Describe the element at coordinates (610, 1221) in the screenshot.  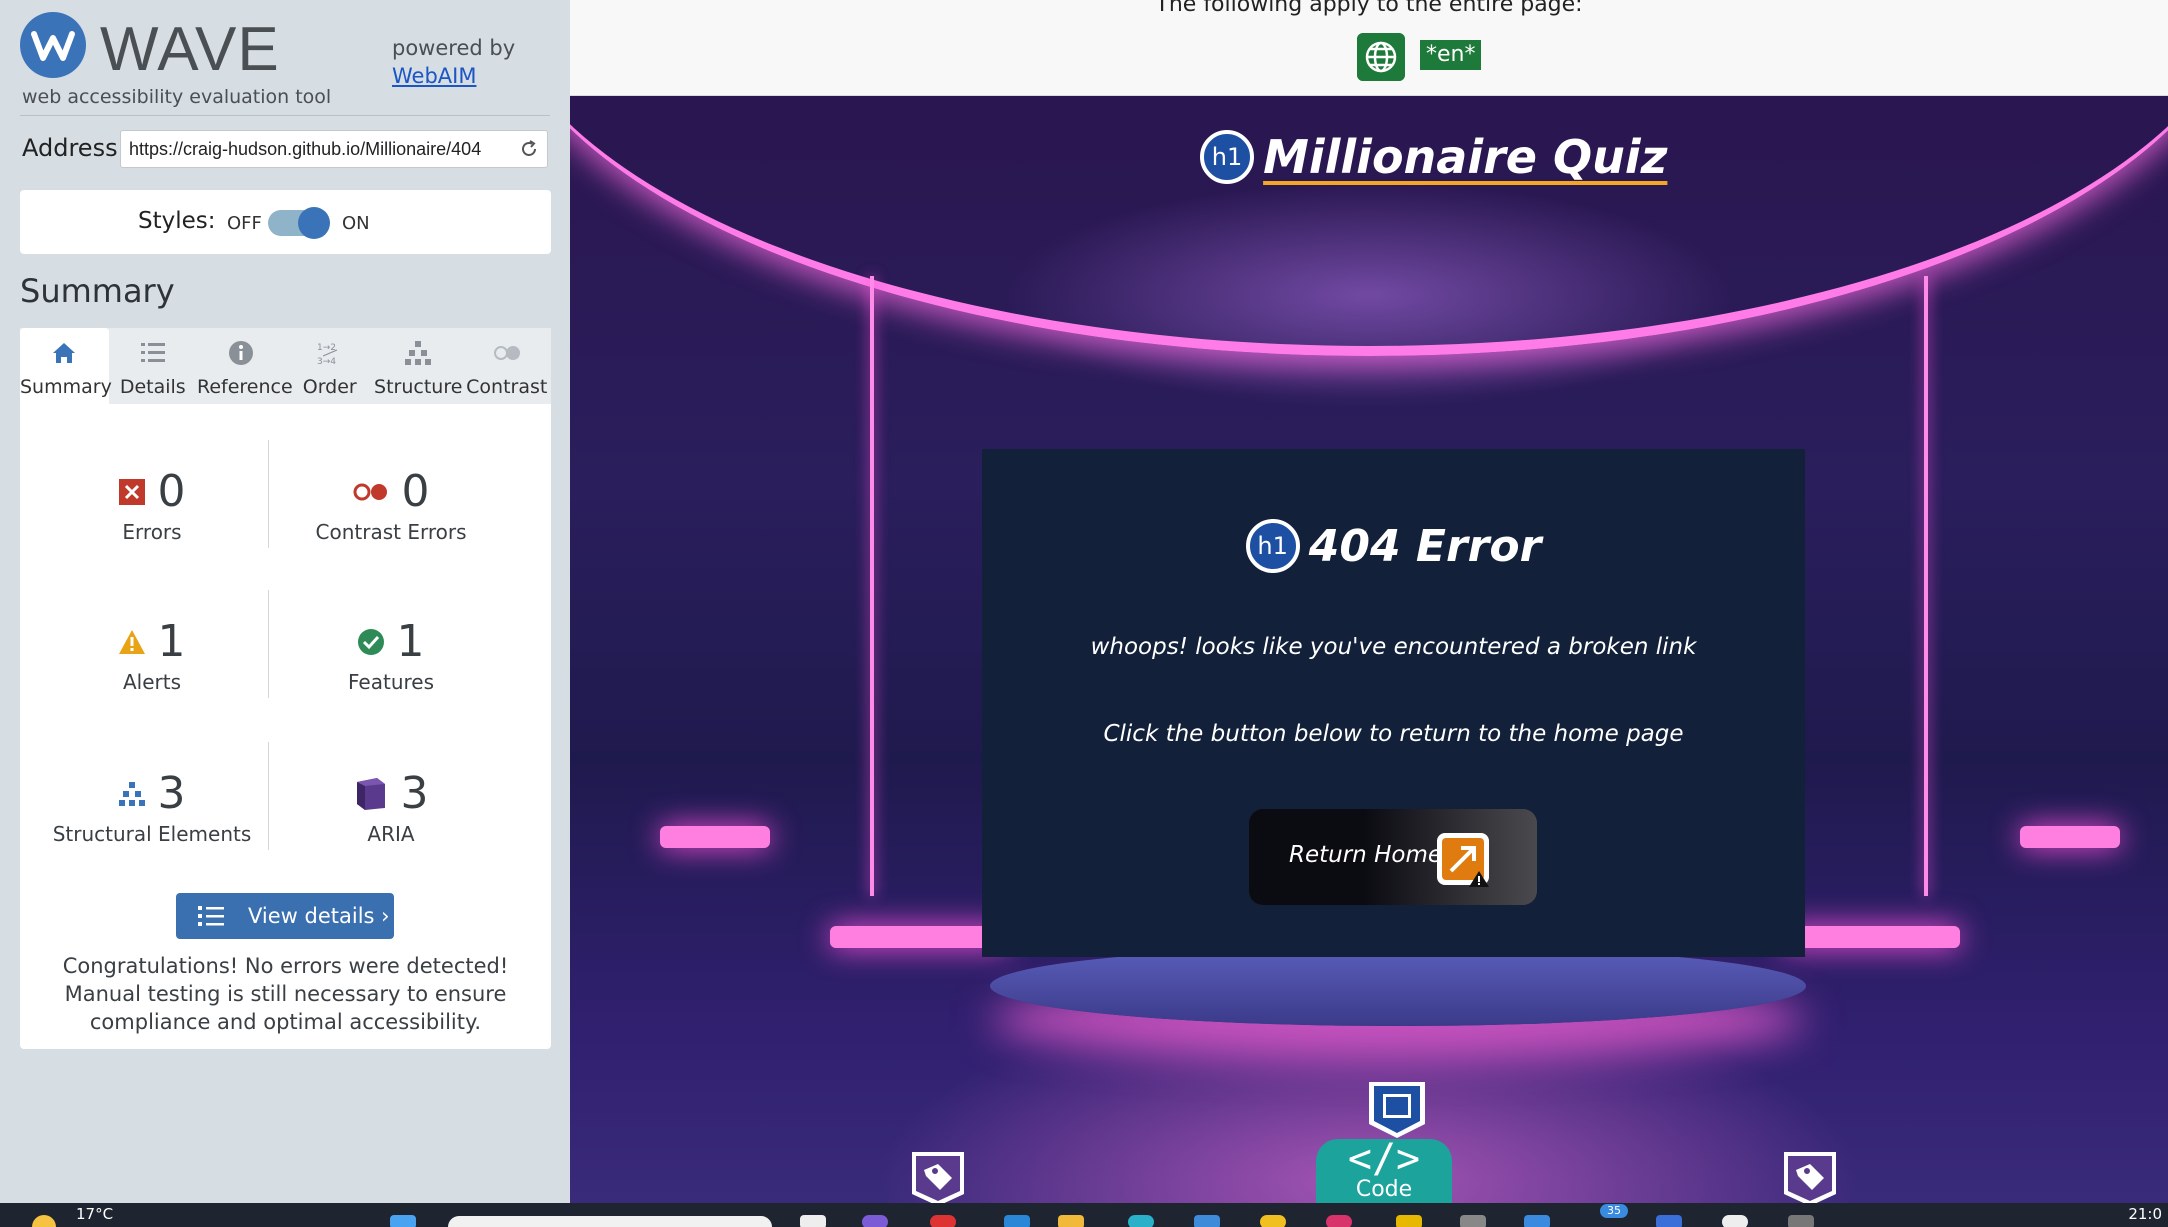
I see `taskbar-search` at that location.